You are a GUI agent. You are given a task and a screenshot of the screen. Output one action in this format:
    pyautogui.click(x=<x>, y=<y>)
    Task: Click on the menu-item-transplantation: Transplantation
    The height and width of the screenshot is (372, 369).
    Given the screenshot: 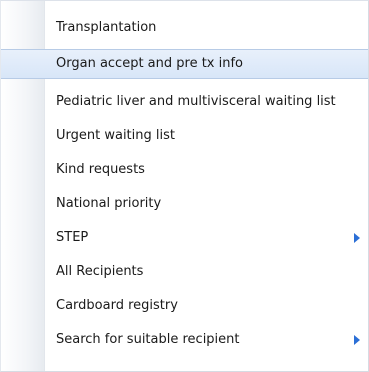 What is the action you would take?
    pyautogui.click(x=206, y=28)
    